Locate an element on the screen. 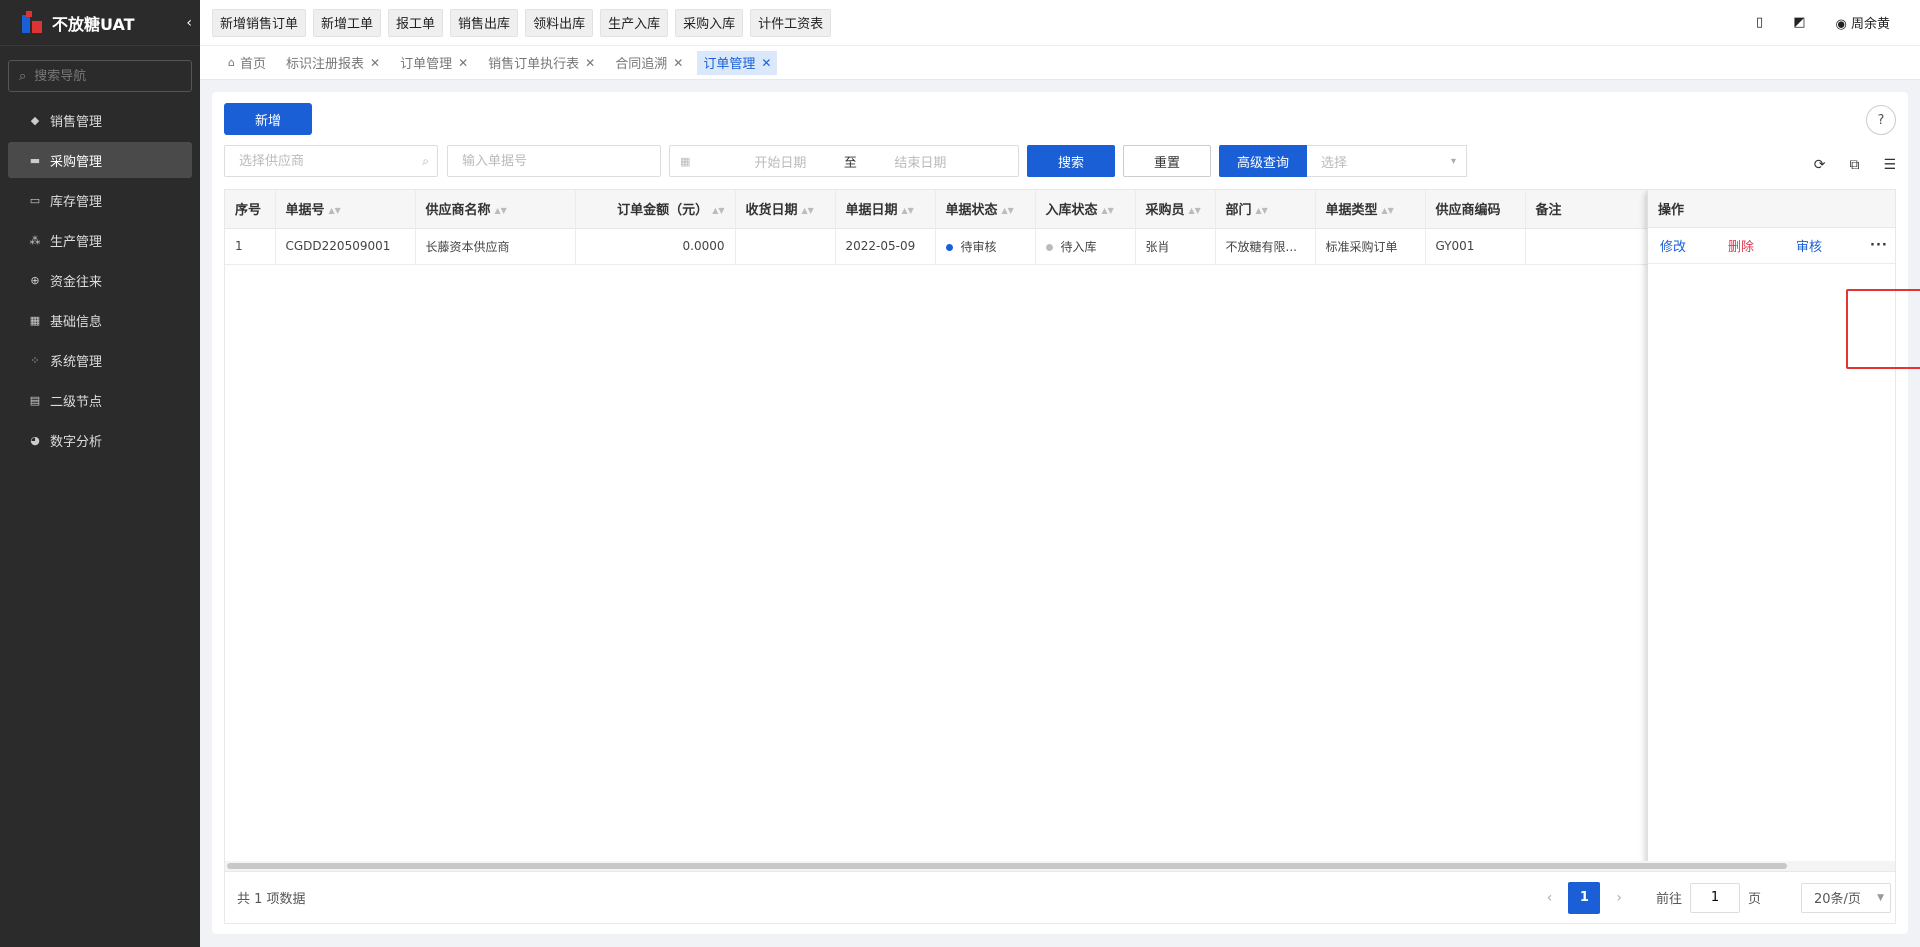 The width and height of the screenshot is (1920, 947). calendar-icon: ▦ is located at coordinates (685, 161).